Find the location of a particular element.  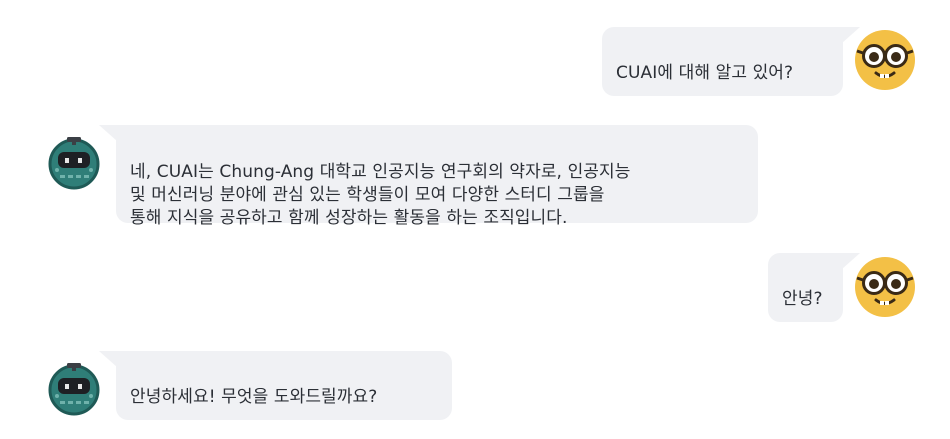

message-bubble: 안녕? is located at coordinates (805, 287).